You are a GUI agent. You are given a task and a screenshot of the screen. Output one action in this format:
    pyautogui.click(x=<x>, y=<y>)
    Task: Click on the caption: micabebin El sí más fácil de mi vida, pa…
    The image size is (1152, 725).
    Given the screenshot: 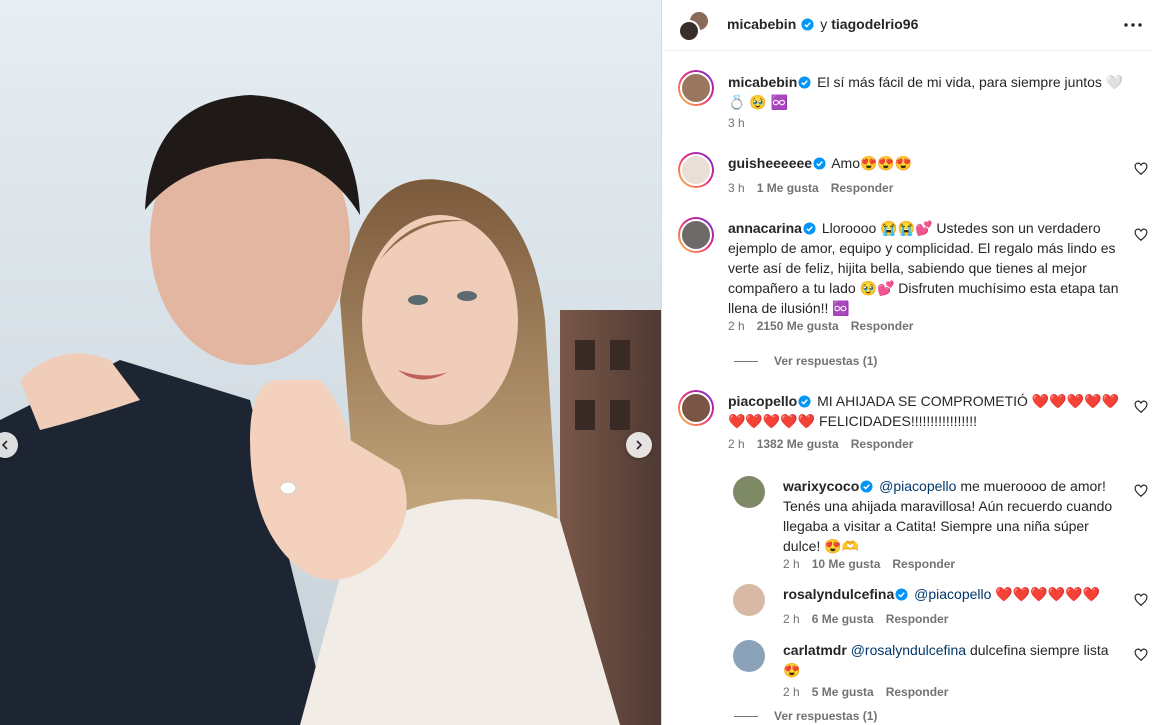 What is the action you would take?
    pyautogui.click(x=928, y=92)
    